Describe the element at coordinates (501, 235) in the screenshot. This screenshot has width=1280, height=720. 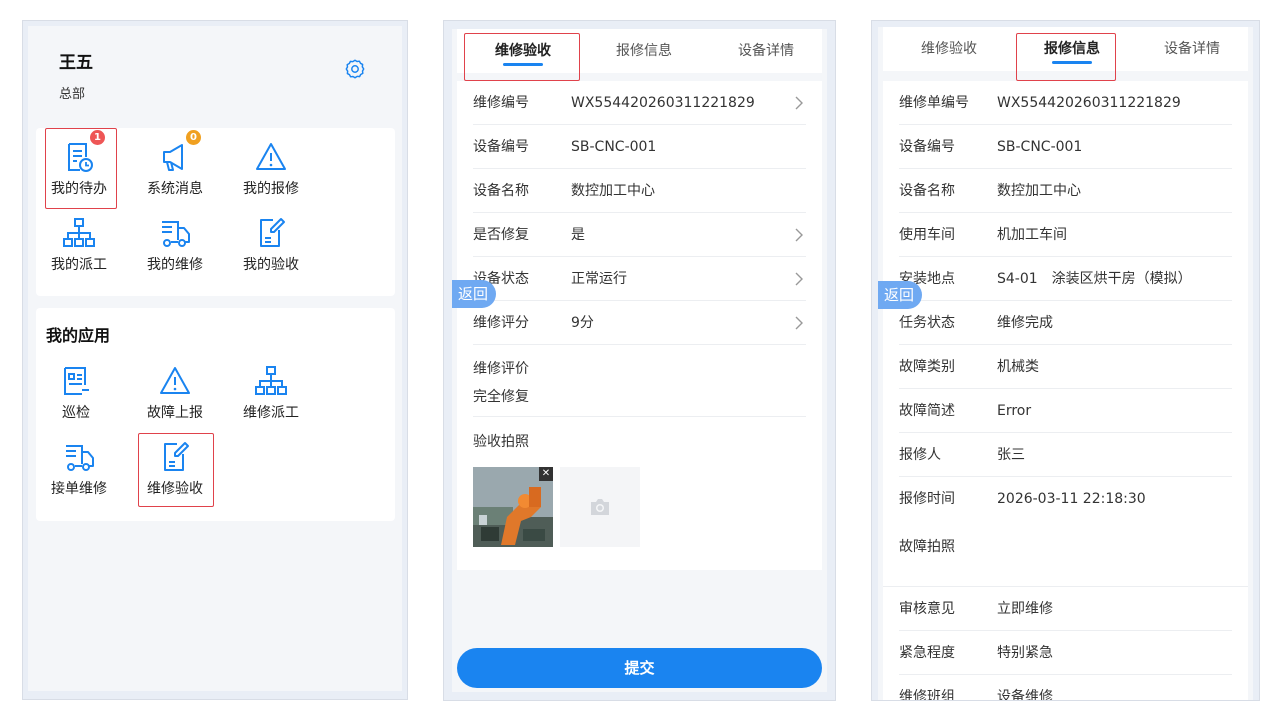
I see `field-label: 是否修复` at that location.